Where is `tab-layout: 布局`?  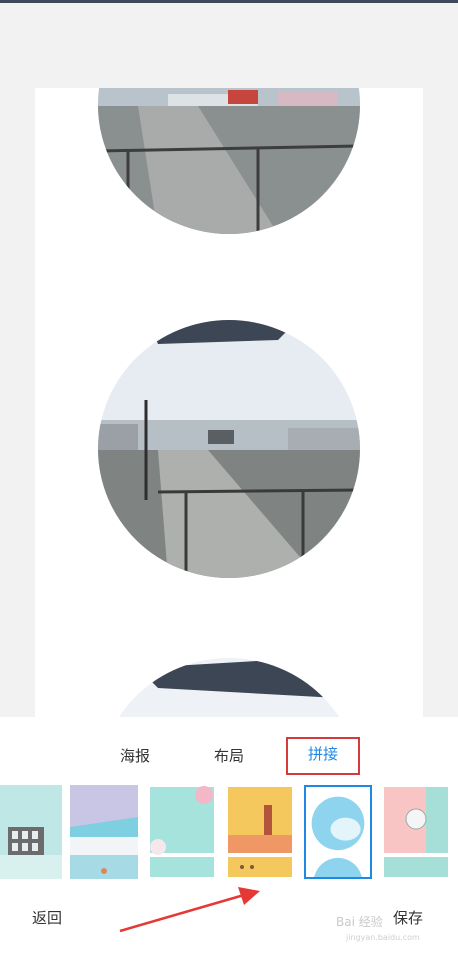 tab-layout: 布局 is located at coordinates (229, 756).